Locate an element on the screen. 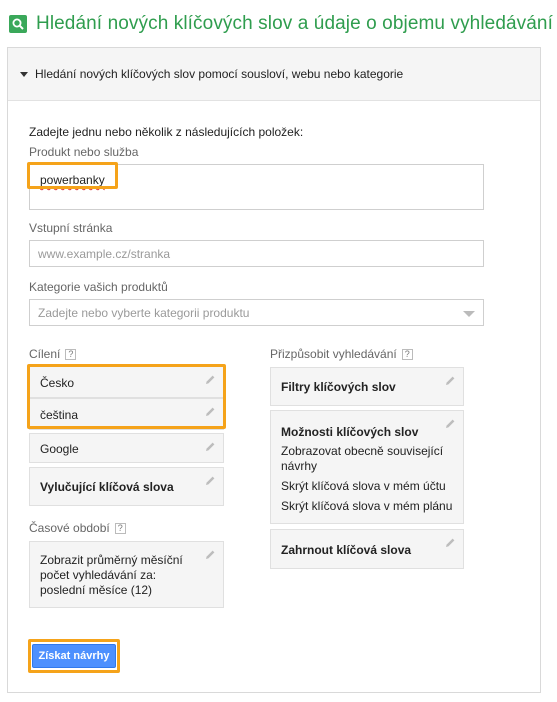 This screenshot has width=557, height=702. targeting-label-text: Cílení is located at coordinates (45, 354).